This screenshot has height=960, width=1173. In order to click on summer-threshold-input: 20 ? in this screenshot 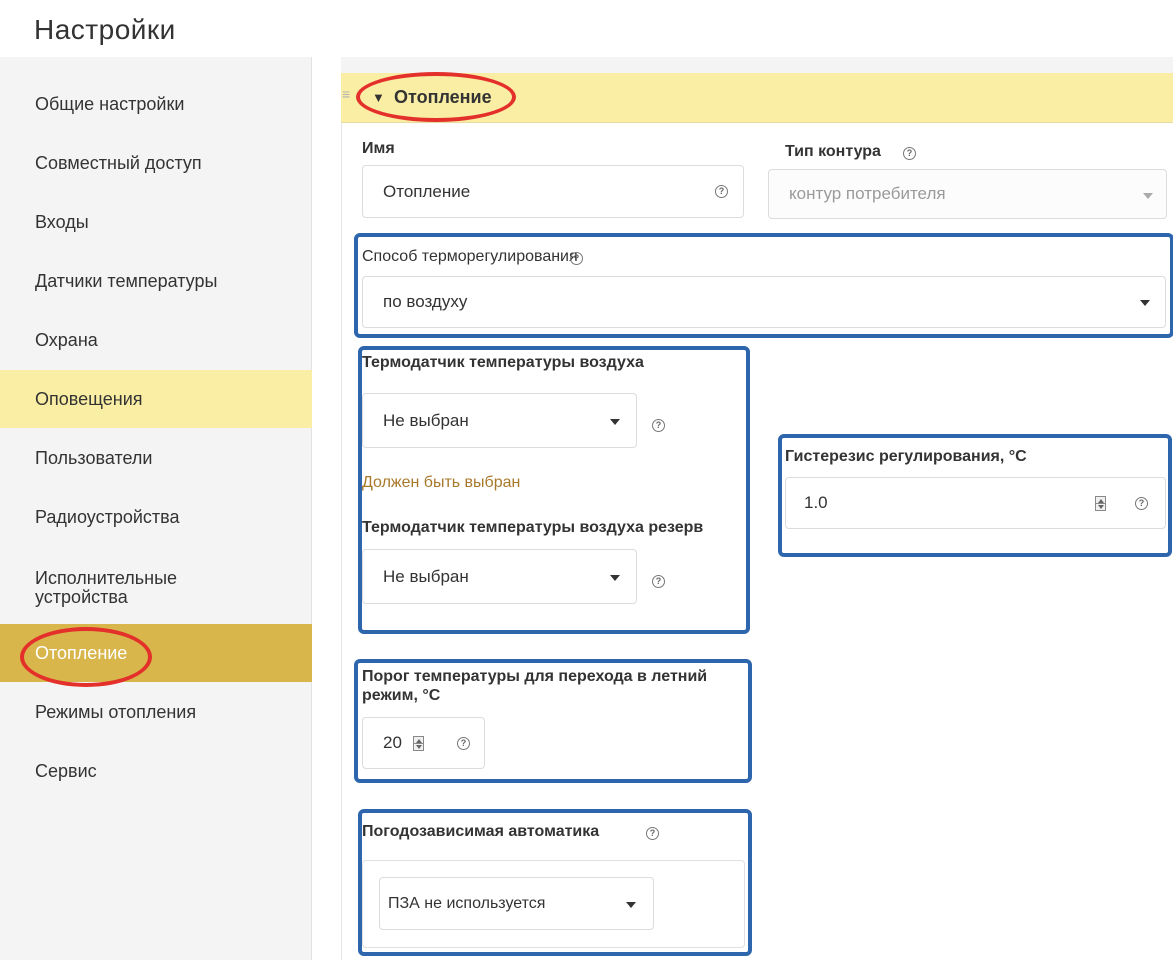, I will do `click(423, 743)`.